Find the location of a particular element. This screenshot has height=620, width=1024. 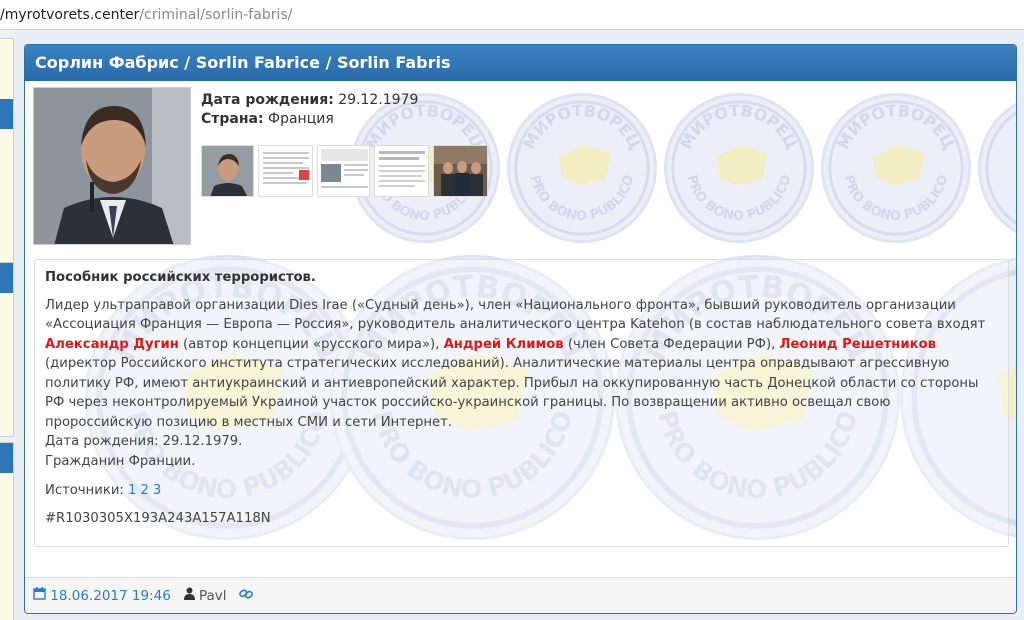

person-link-klimov: Андрей Климов is located at coordinates (504, 344).